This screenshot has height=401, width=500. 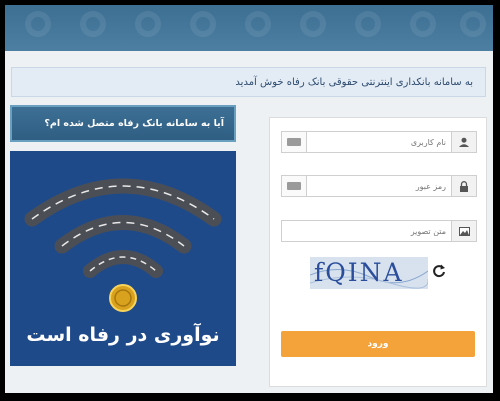 What do you see at coordinates (463, 231) in the screenshot?
I see `image-icon` at bounding box center [463, 231].